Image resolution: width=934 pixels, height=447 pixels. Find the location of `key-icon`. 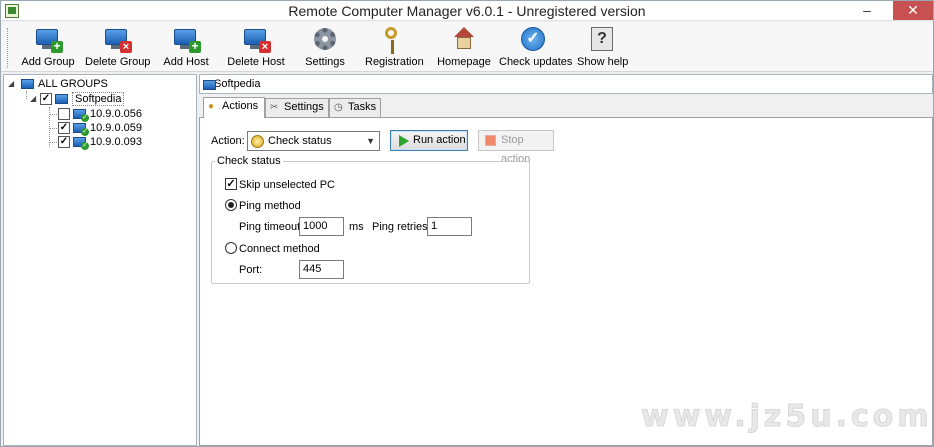

key-icon is located at coordinates (394, 39).